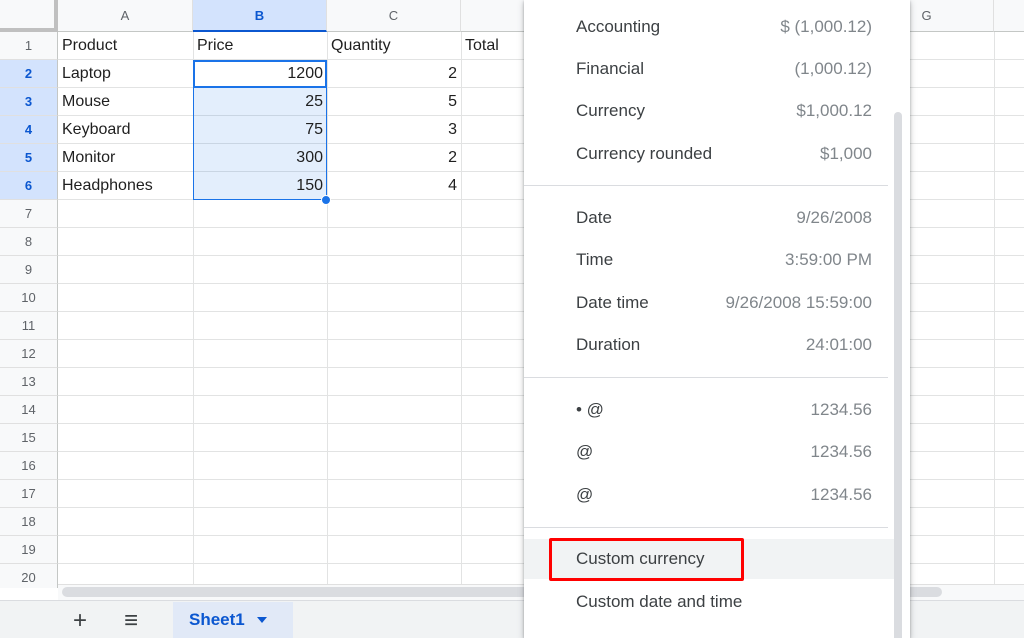 The width and height of the screenshot is (1024, 638). I want to click on row-header-18: 18, so click(29, 522).